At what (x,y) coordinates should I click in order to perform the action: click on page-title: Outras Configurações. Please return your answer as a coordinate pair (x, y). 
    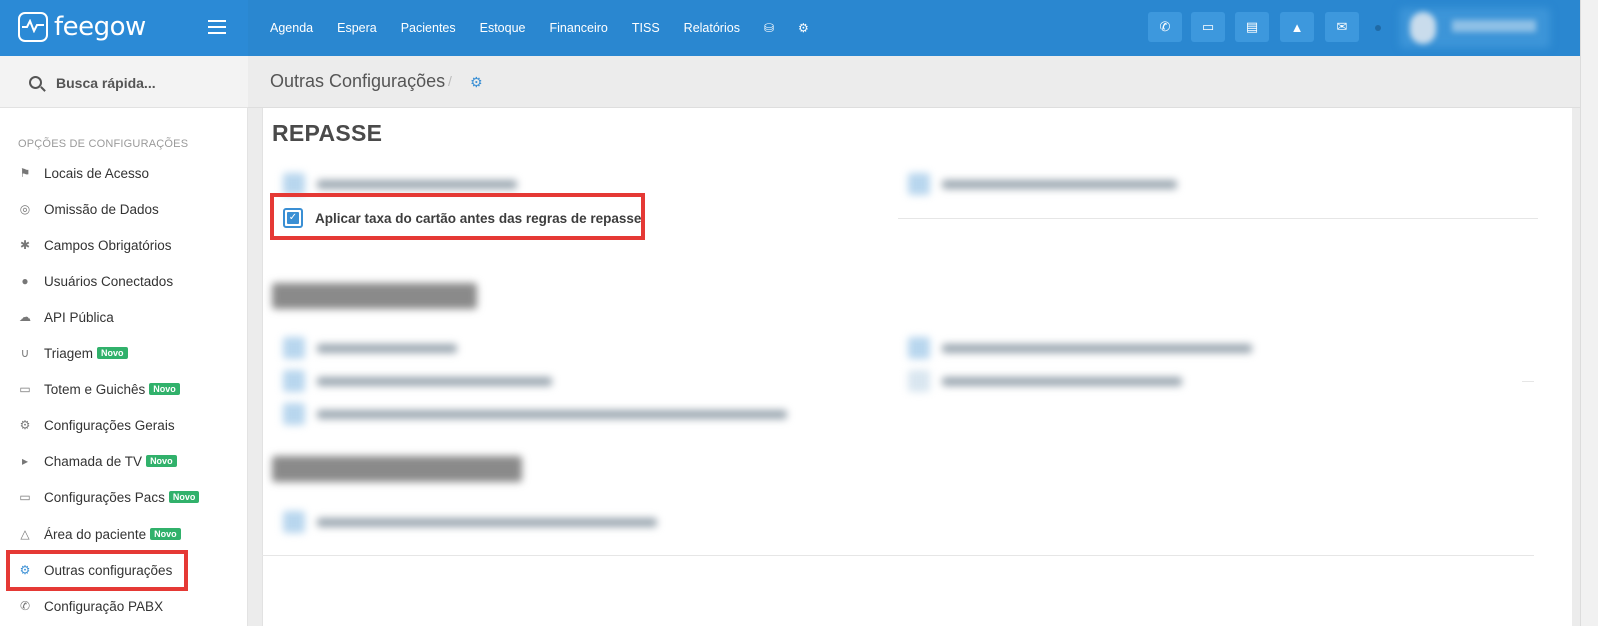
    Looking at the image, I should click on (358, 81).